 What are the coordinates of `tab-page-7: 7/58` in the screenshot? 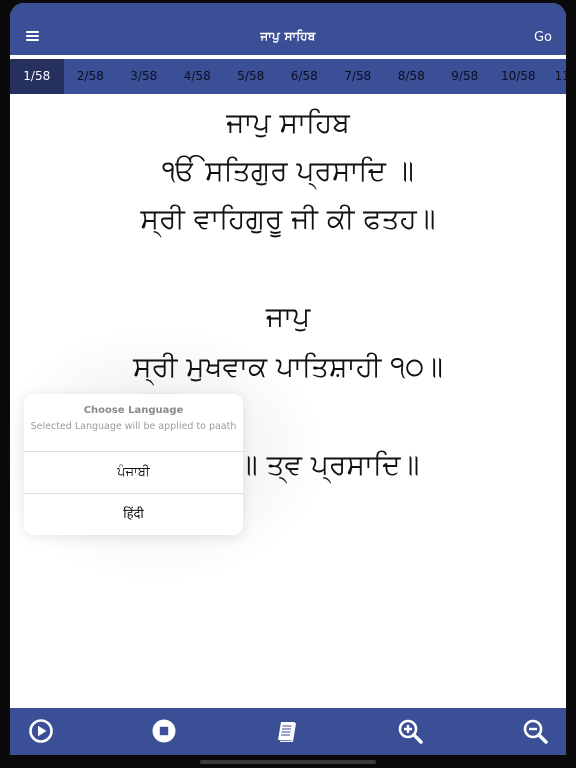 It's located at (358, 76).